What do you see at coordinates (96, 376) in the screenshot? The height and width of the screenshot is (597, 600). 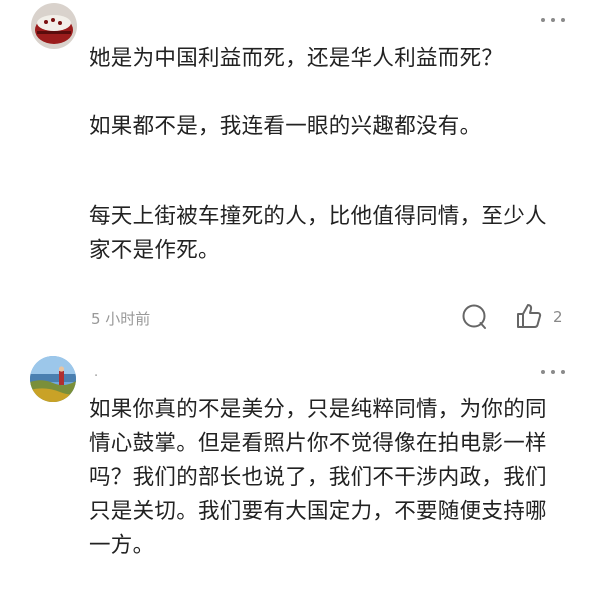 I see `username: ·` at bounding box center [96, 376].